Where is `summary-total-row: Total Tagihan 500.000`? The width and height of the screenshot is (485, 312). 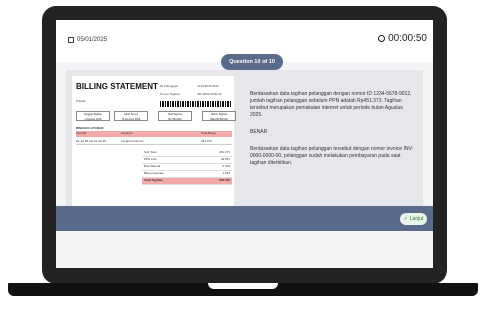 summary-total-row: Total Tagihan 500.000 is located at coordinates (187, 181).